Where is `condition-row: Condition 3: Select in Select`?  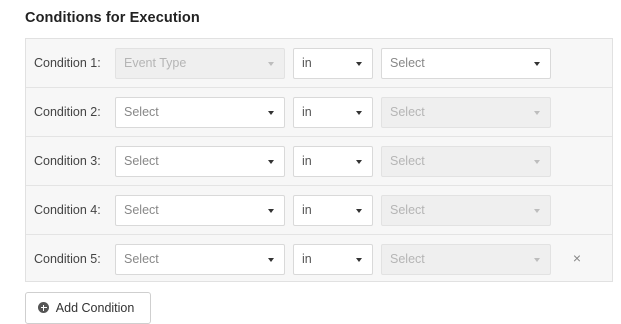
condition-row: Condition 3: Select in Select is located at coordinates (319, 161).